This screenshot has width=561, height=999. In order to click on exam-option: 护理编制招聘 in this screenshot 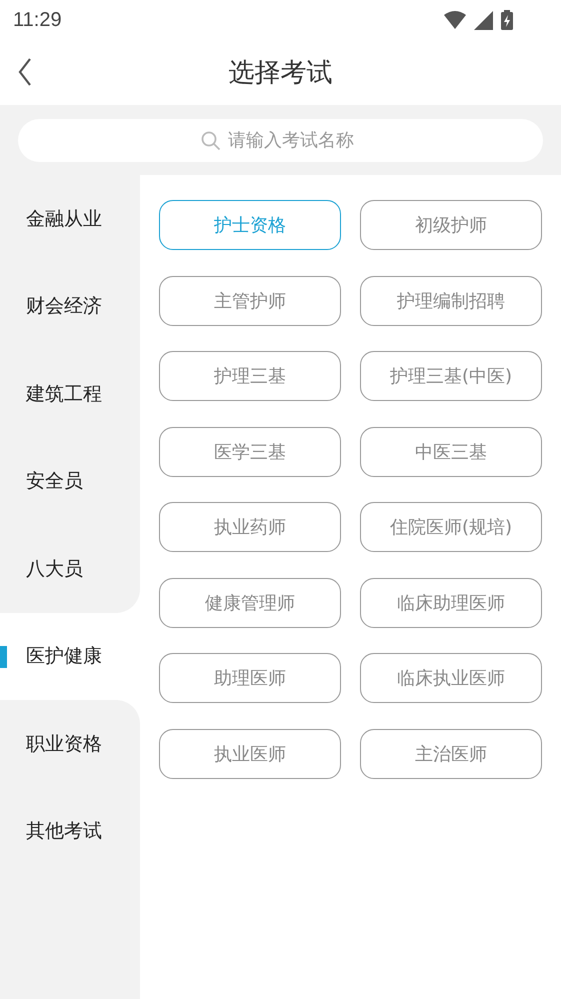, I will do `click(451, 301)`.